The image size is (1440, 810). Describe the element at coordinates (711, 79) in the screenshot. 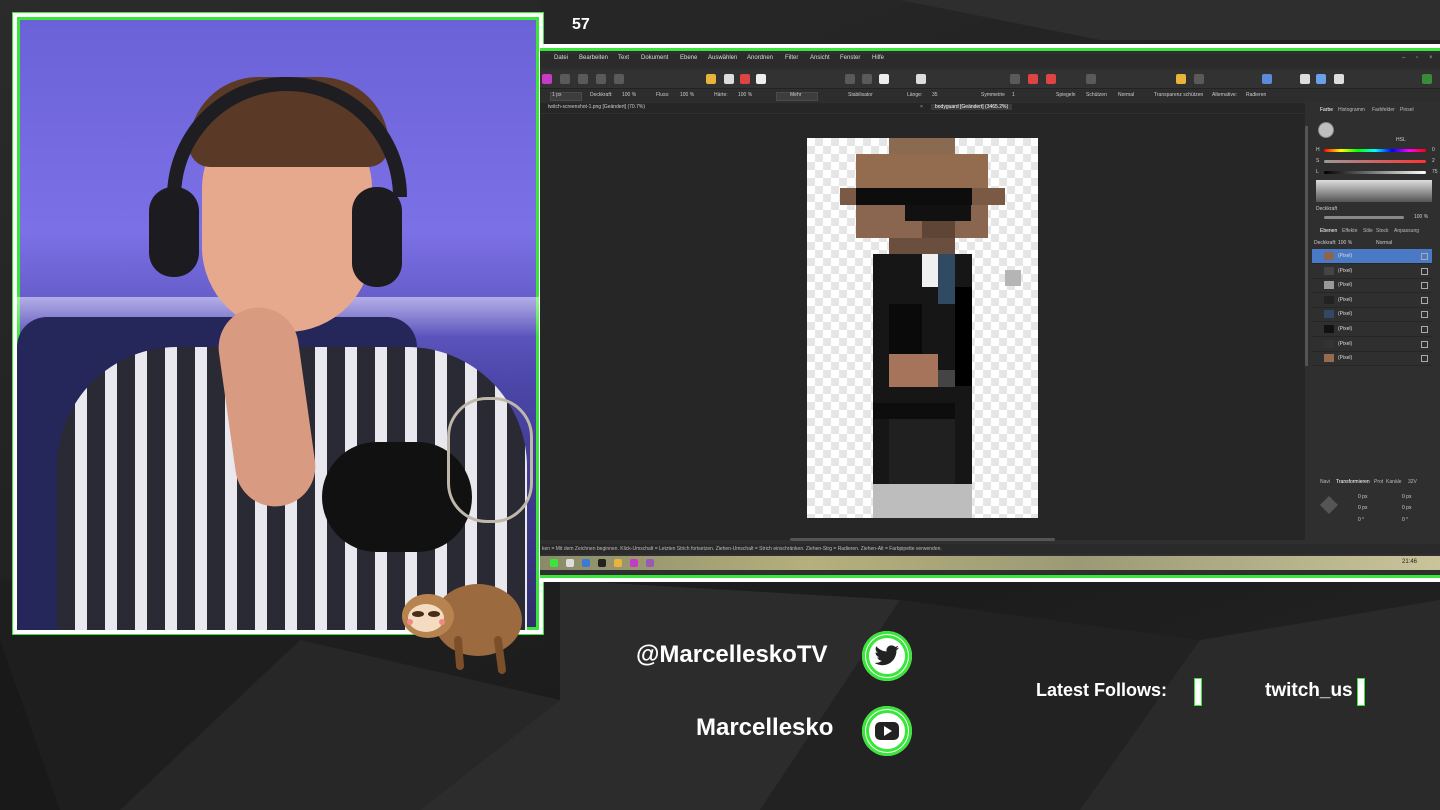

I see `levels-icon` at that location.